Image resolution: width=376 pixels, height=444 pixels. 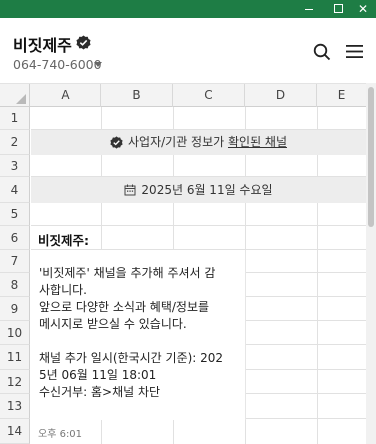 I want to click on date-text: 2025년 6월 11일 수요일, so click(x=207, y=190).